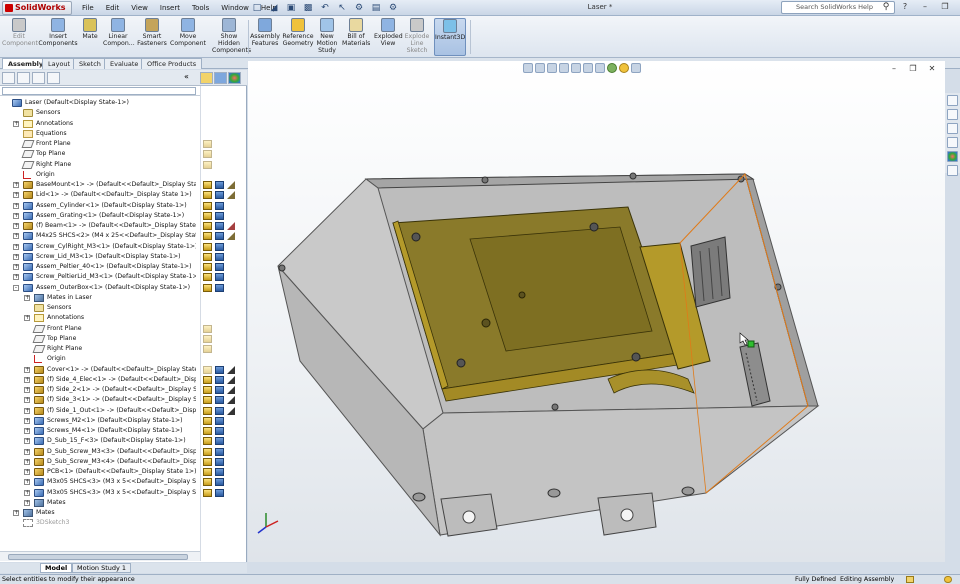 The image size is (960, 584). Describe the element at coordinates (925, 7) in the screenshot. I see `minimize-icon: –` at that location.